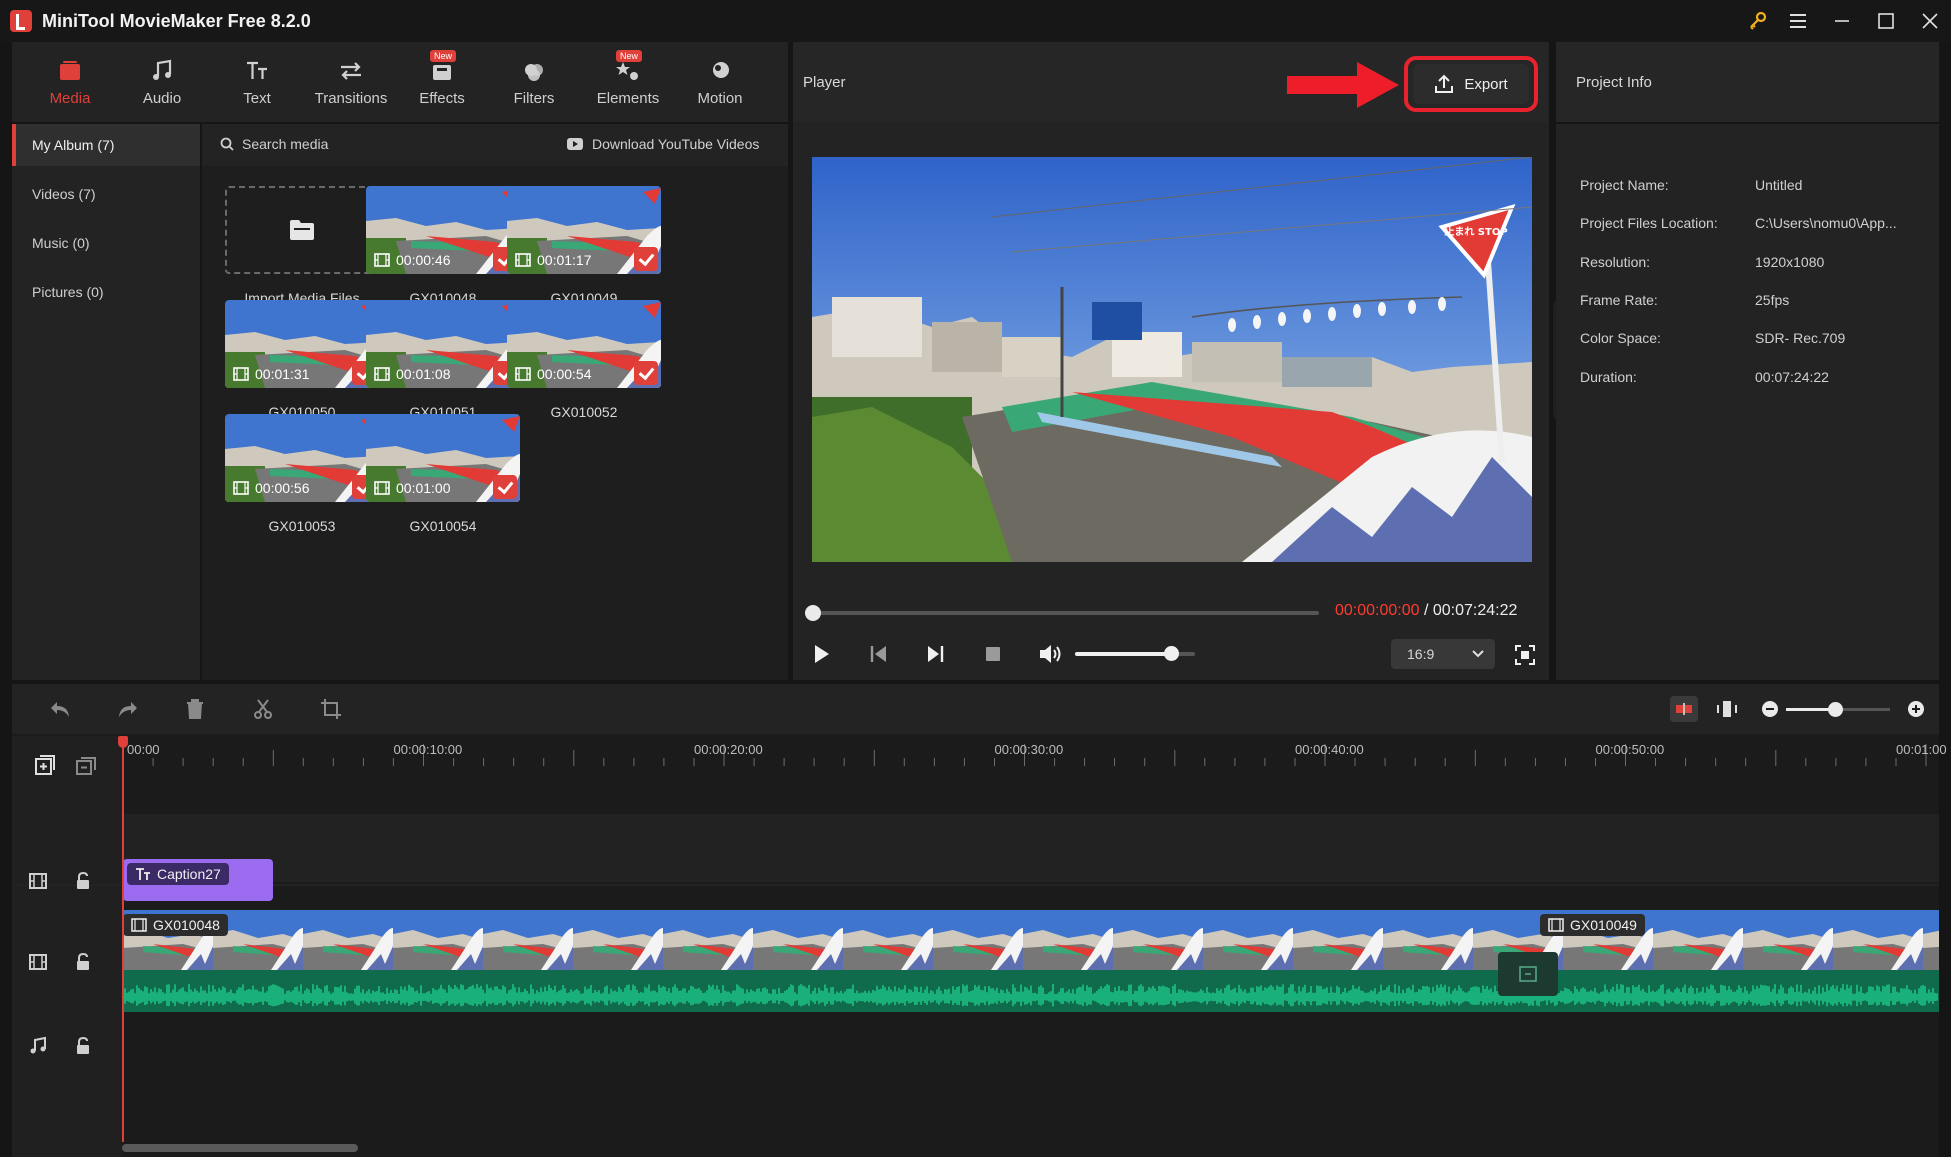 This screenshot has width=1951, height=1157. I want to click on project-info-key: Project Files Location:, so click(1649, 223).